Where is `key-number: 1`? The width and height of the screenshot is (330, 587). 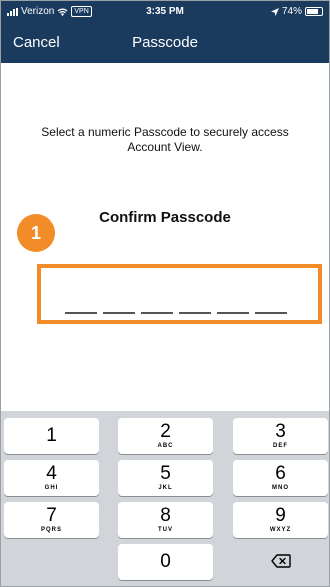
key-number: 1 is located at coordinates (51, 435).